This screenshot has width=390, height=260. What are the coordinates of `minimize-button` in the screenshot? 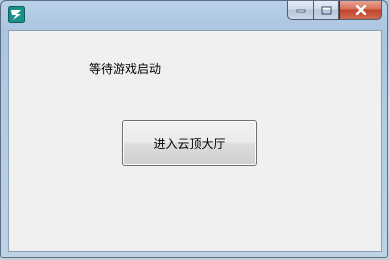 It's located at (300, 10).